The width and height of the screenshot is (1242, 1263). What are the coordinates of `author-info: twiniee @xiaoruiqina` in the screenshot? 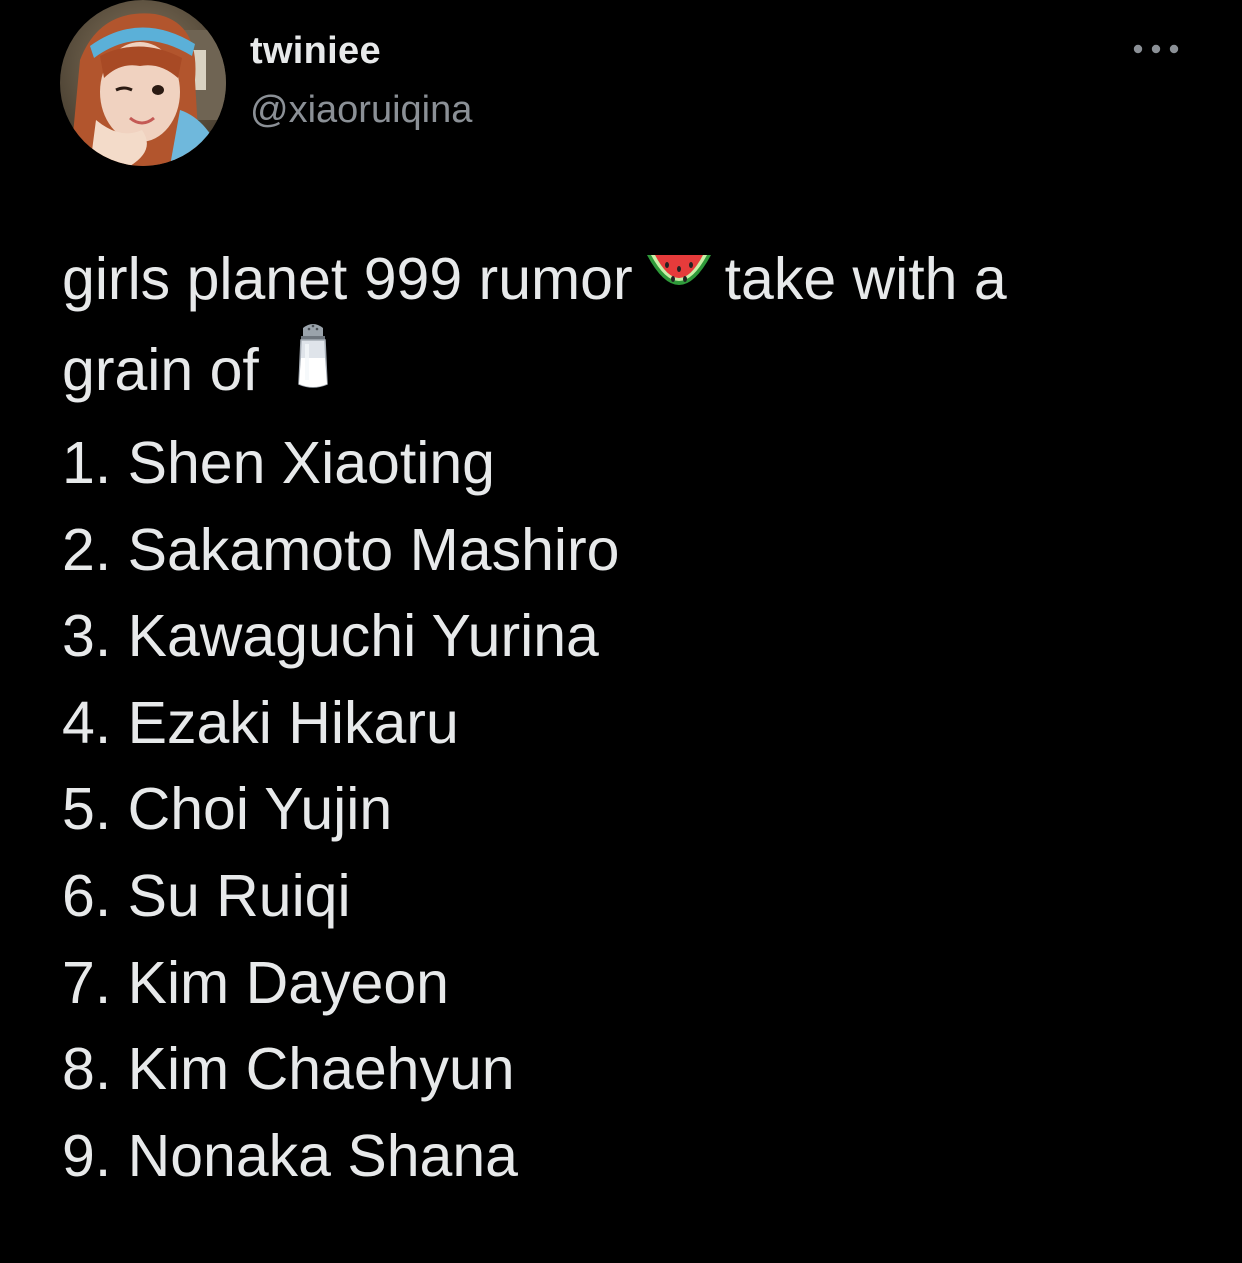 It's located at (361, 82).